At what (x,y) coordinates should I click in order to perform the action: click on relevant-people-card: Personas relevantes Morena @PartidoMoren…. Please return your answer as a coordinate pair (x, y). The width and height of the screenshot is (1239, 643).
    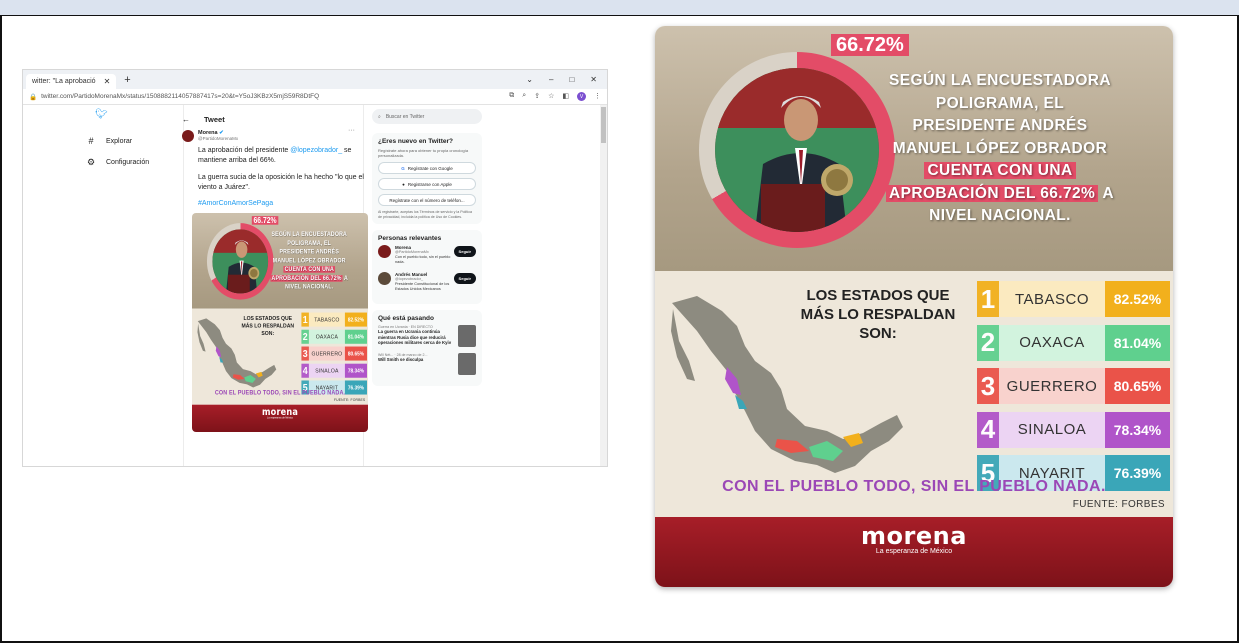
    Looking at the image, I should click on (427, 267).